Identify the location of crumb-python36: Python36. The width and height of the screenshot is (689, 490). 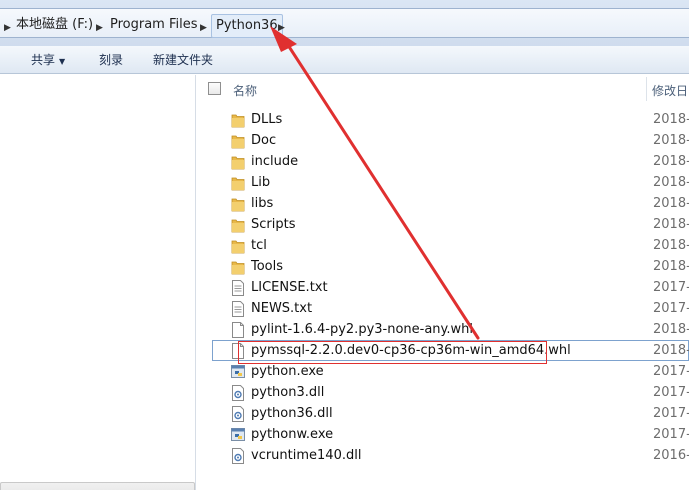
(247, 26).